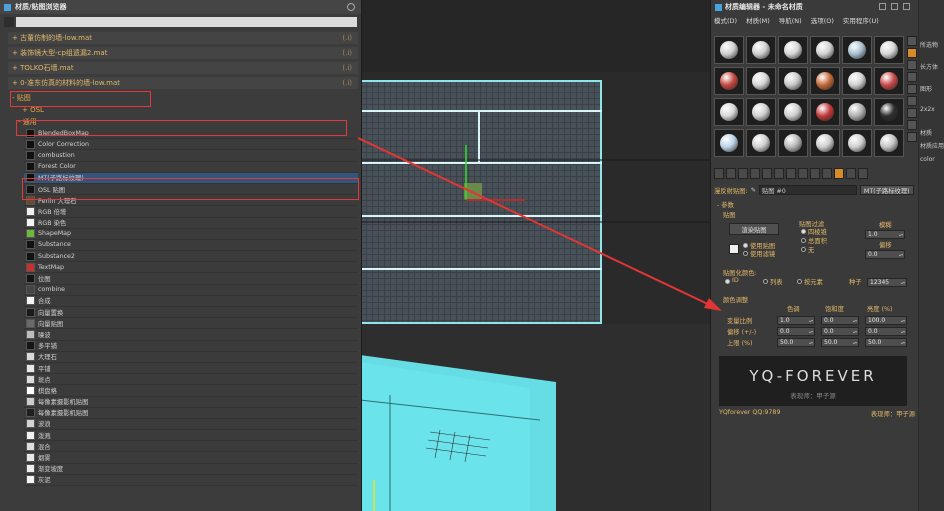 The height and width of the screenshot is (511, 944). I want to click on map-list-item: Perlin 大理石, so click(191, 201).